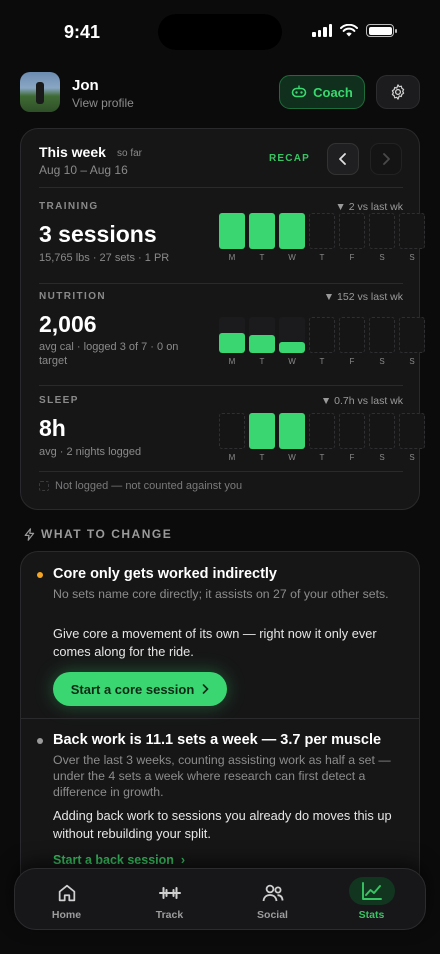  What do you see at coordinates (109, 354) in the screenshot?
I see `nutrition-sub: avg cal · logged 3 of 7 · 0 on target` at bounding box center [109, 354].